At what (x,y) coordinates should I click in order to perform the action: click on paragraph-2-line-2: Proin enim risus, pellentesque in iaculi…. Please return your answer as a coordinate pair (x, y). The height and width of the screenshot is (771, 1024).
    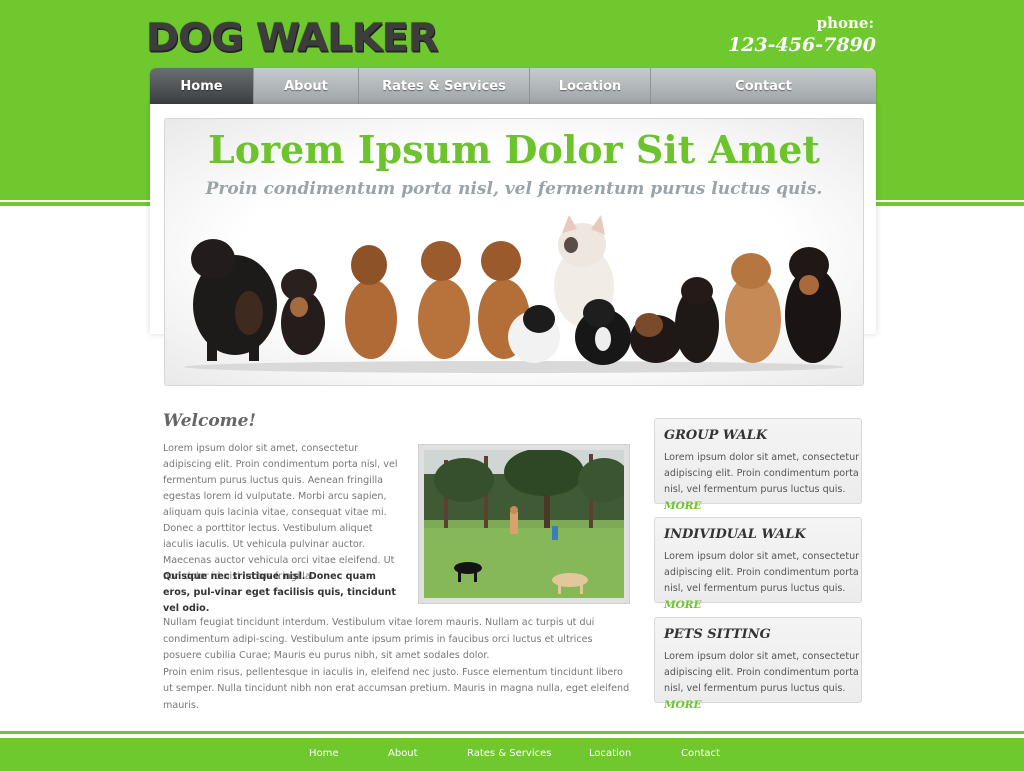
    Looking at the image, I should click on (396, 688).